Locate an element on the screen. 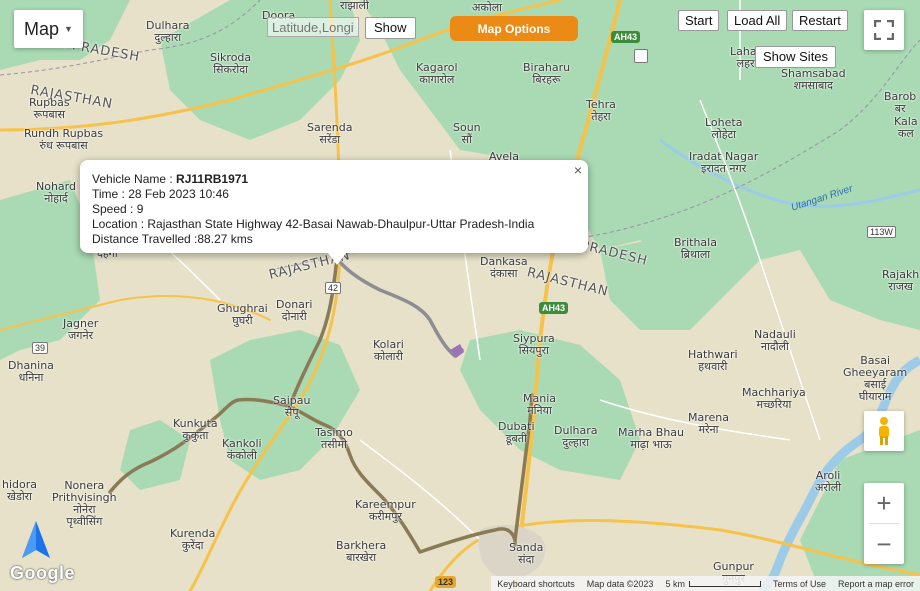  place-kala: Kala कल is located at coordinates (906, 127).